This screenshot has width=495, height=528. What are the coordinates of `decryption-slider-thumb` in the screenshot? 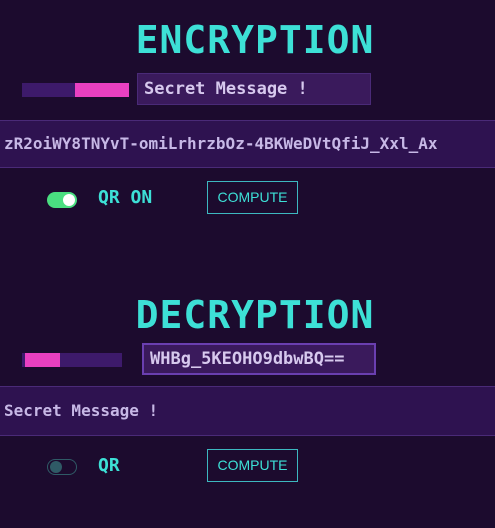 It's located at (42, 360).